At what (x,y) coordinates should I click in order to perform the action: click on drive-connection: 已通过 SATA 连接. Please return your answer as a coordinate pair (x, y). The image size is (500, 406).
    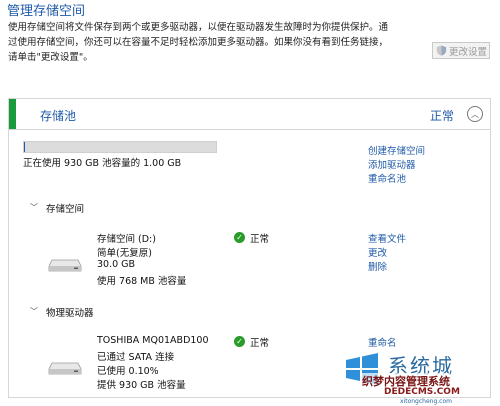
    Looking at the image, I should click on (136, 357).